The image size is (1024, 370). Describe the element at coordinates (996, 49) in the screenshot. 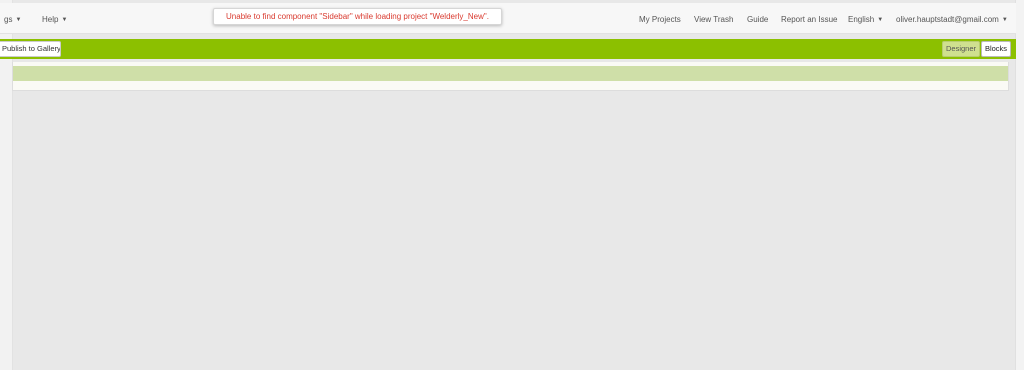

I see `blocks-button: Blocks` at that location.